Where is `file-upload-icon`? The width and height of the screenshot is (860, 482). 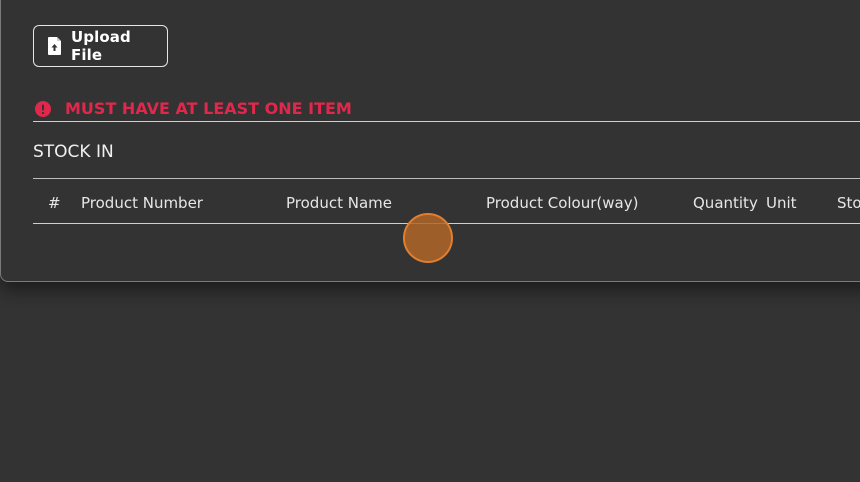
file-upload-icon is located at coordinates (55, 46).